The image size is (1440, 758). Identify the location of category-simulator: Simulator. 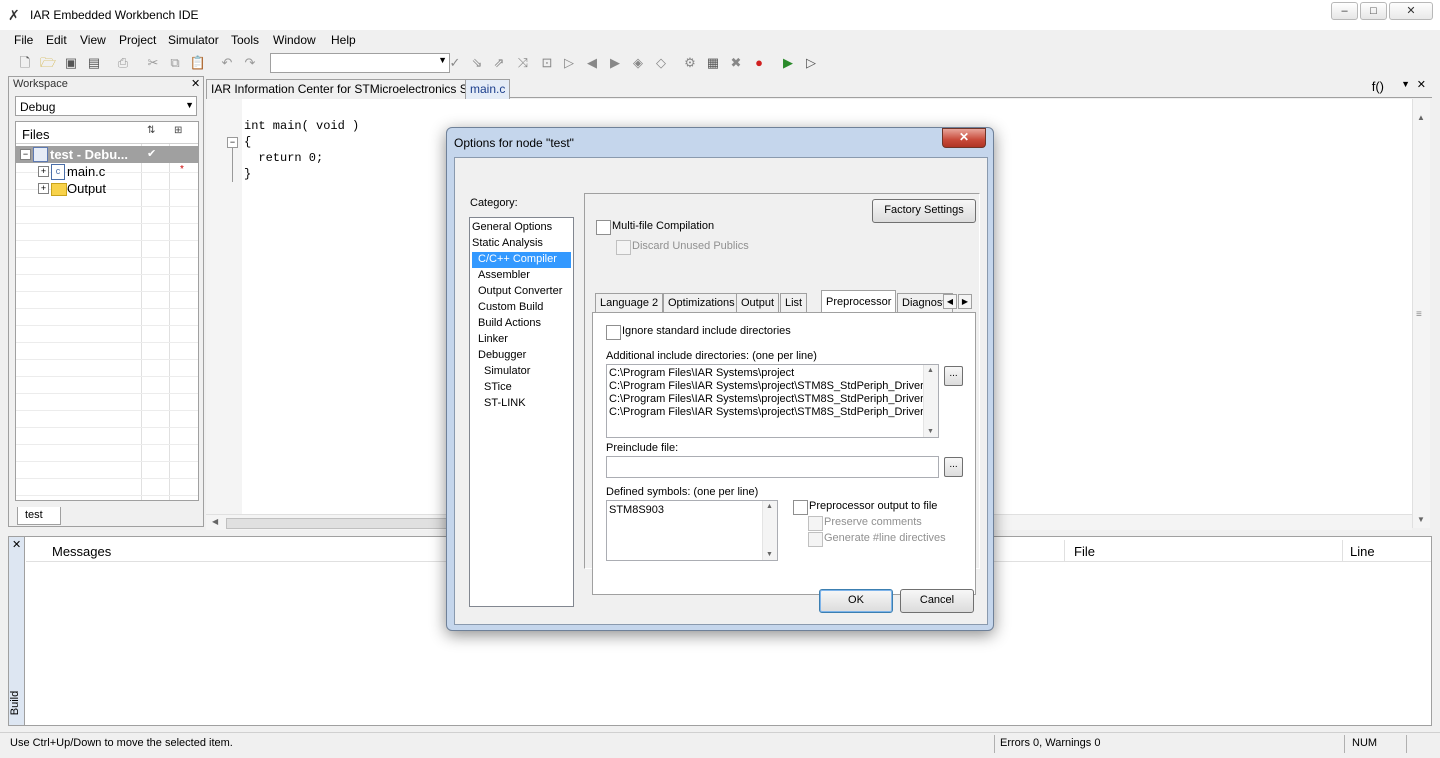
(507, 371).